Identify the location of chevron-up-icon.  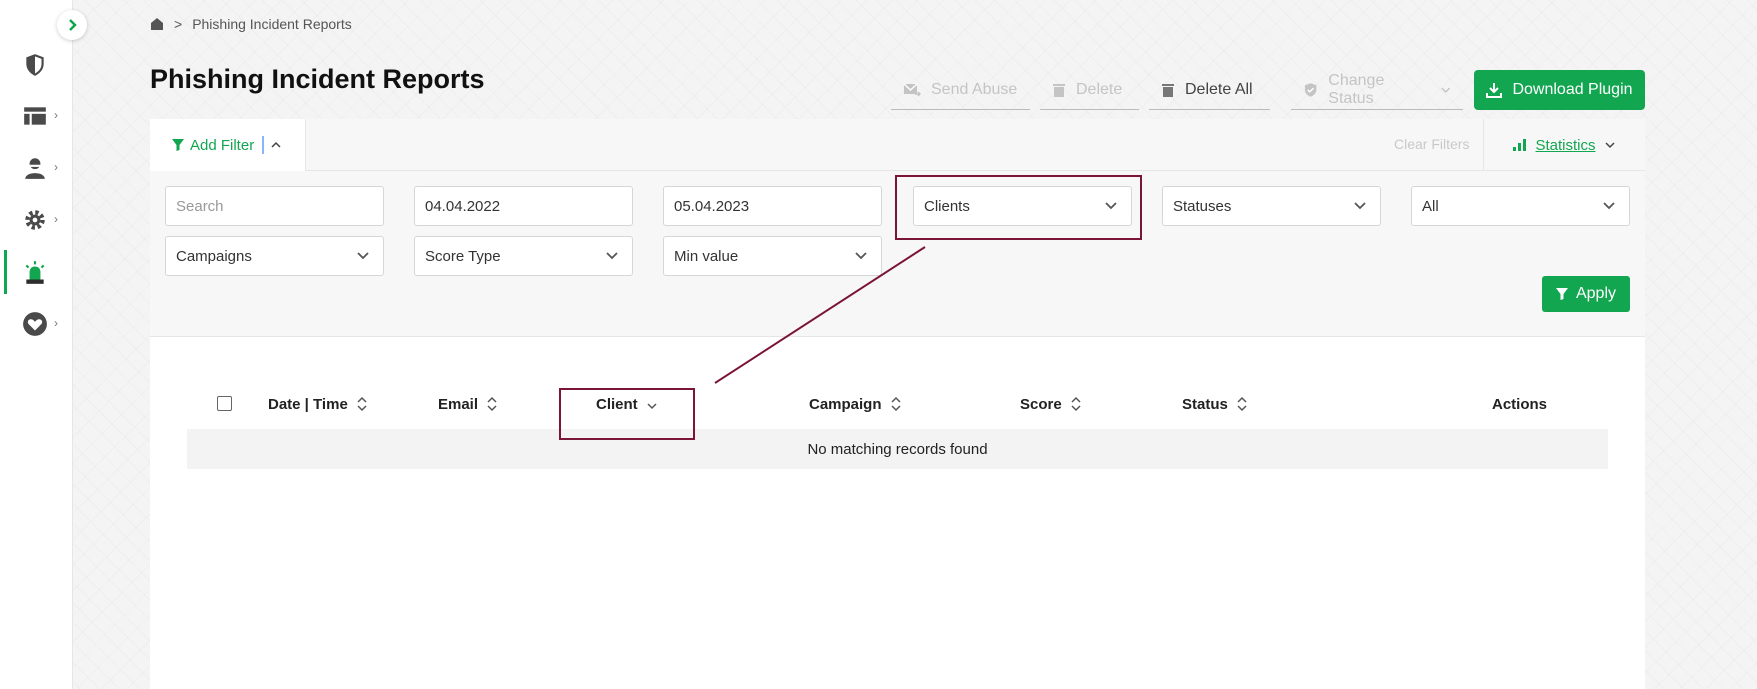
(276, 144).